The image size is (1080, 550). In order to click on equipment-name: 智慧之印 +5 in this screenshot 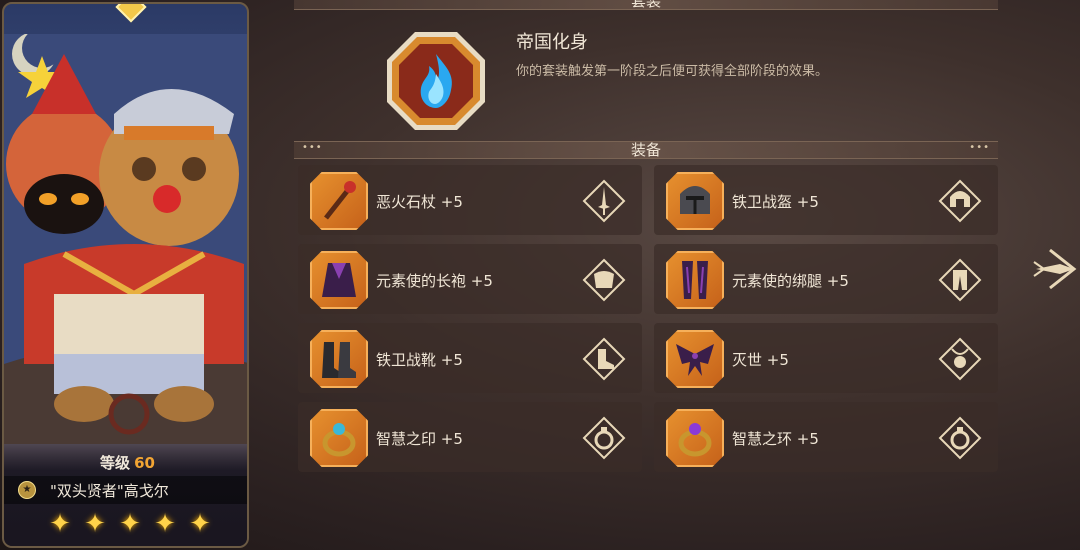, I will do `click(419, 439)`.